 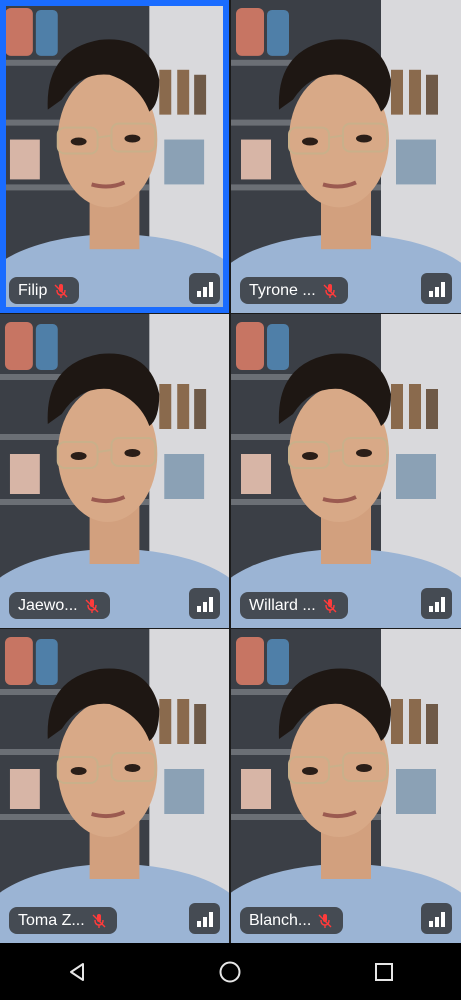 I want to click on recents-square-icon, so click(x=384, y=971).